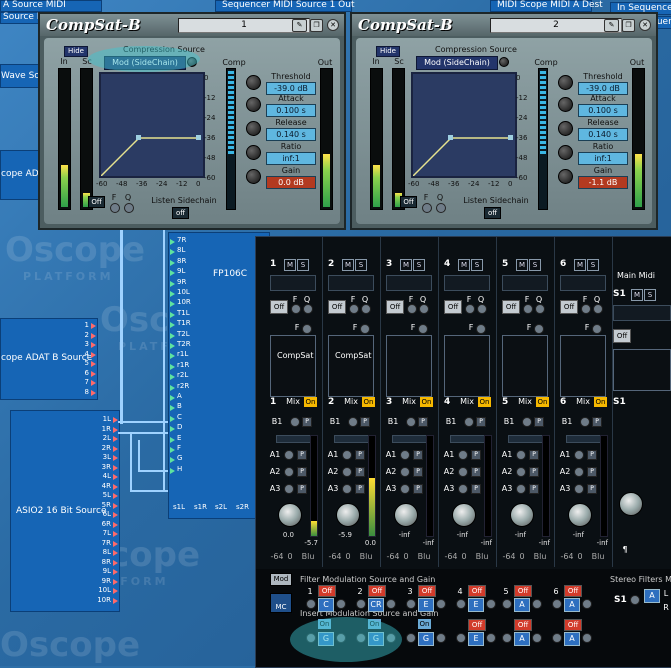 Image resolution: width=671 pixels, height=668 pixels. Describe the element at coordinates (573, 625) in the screenshot. I see `insert-mod-off: Off` at that location.